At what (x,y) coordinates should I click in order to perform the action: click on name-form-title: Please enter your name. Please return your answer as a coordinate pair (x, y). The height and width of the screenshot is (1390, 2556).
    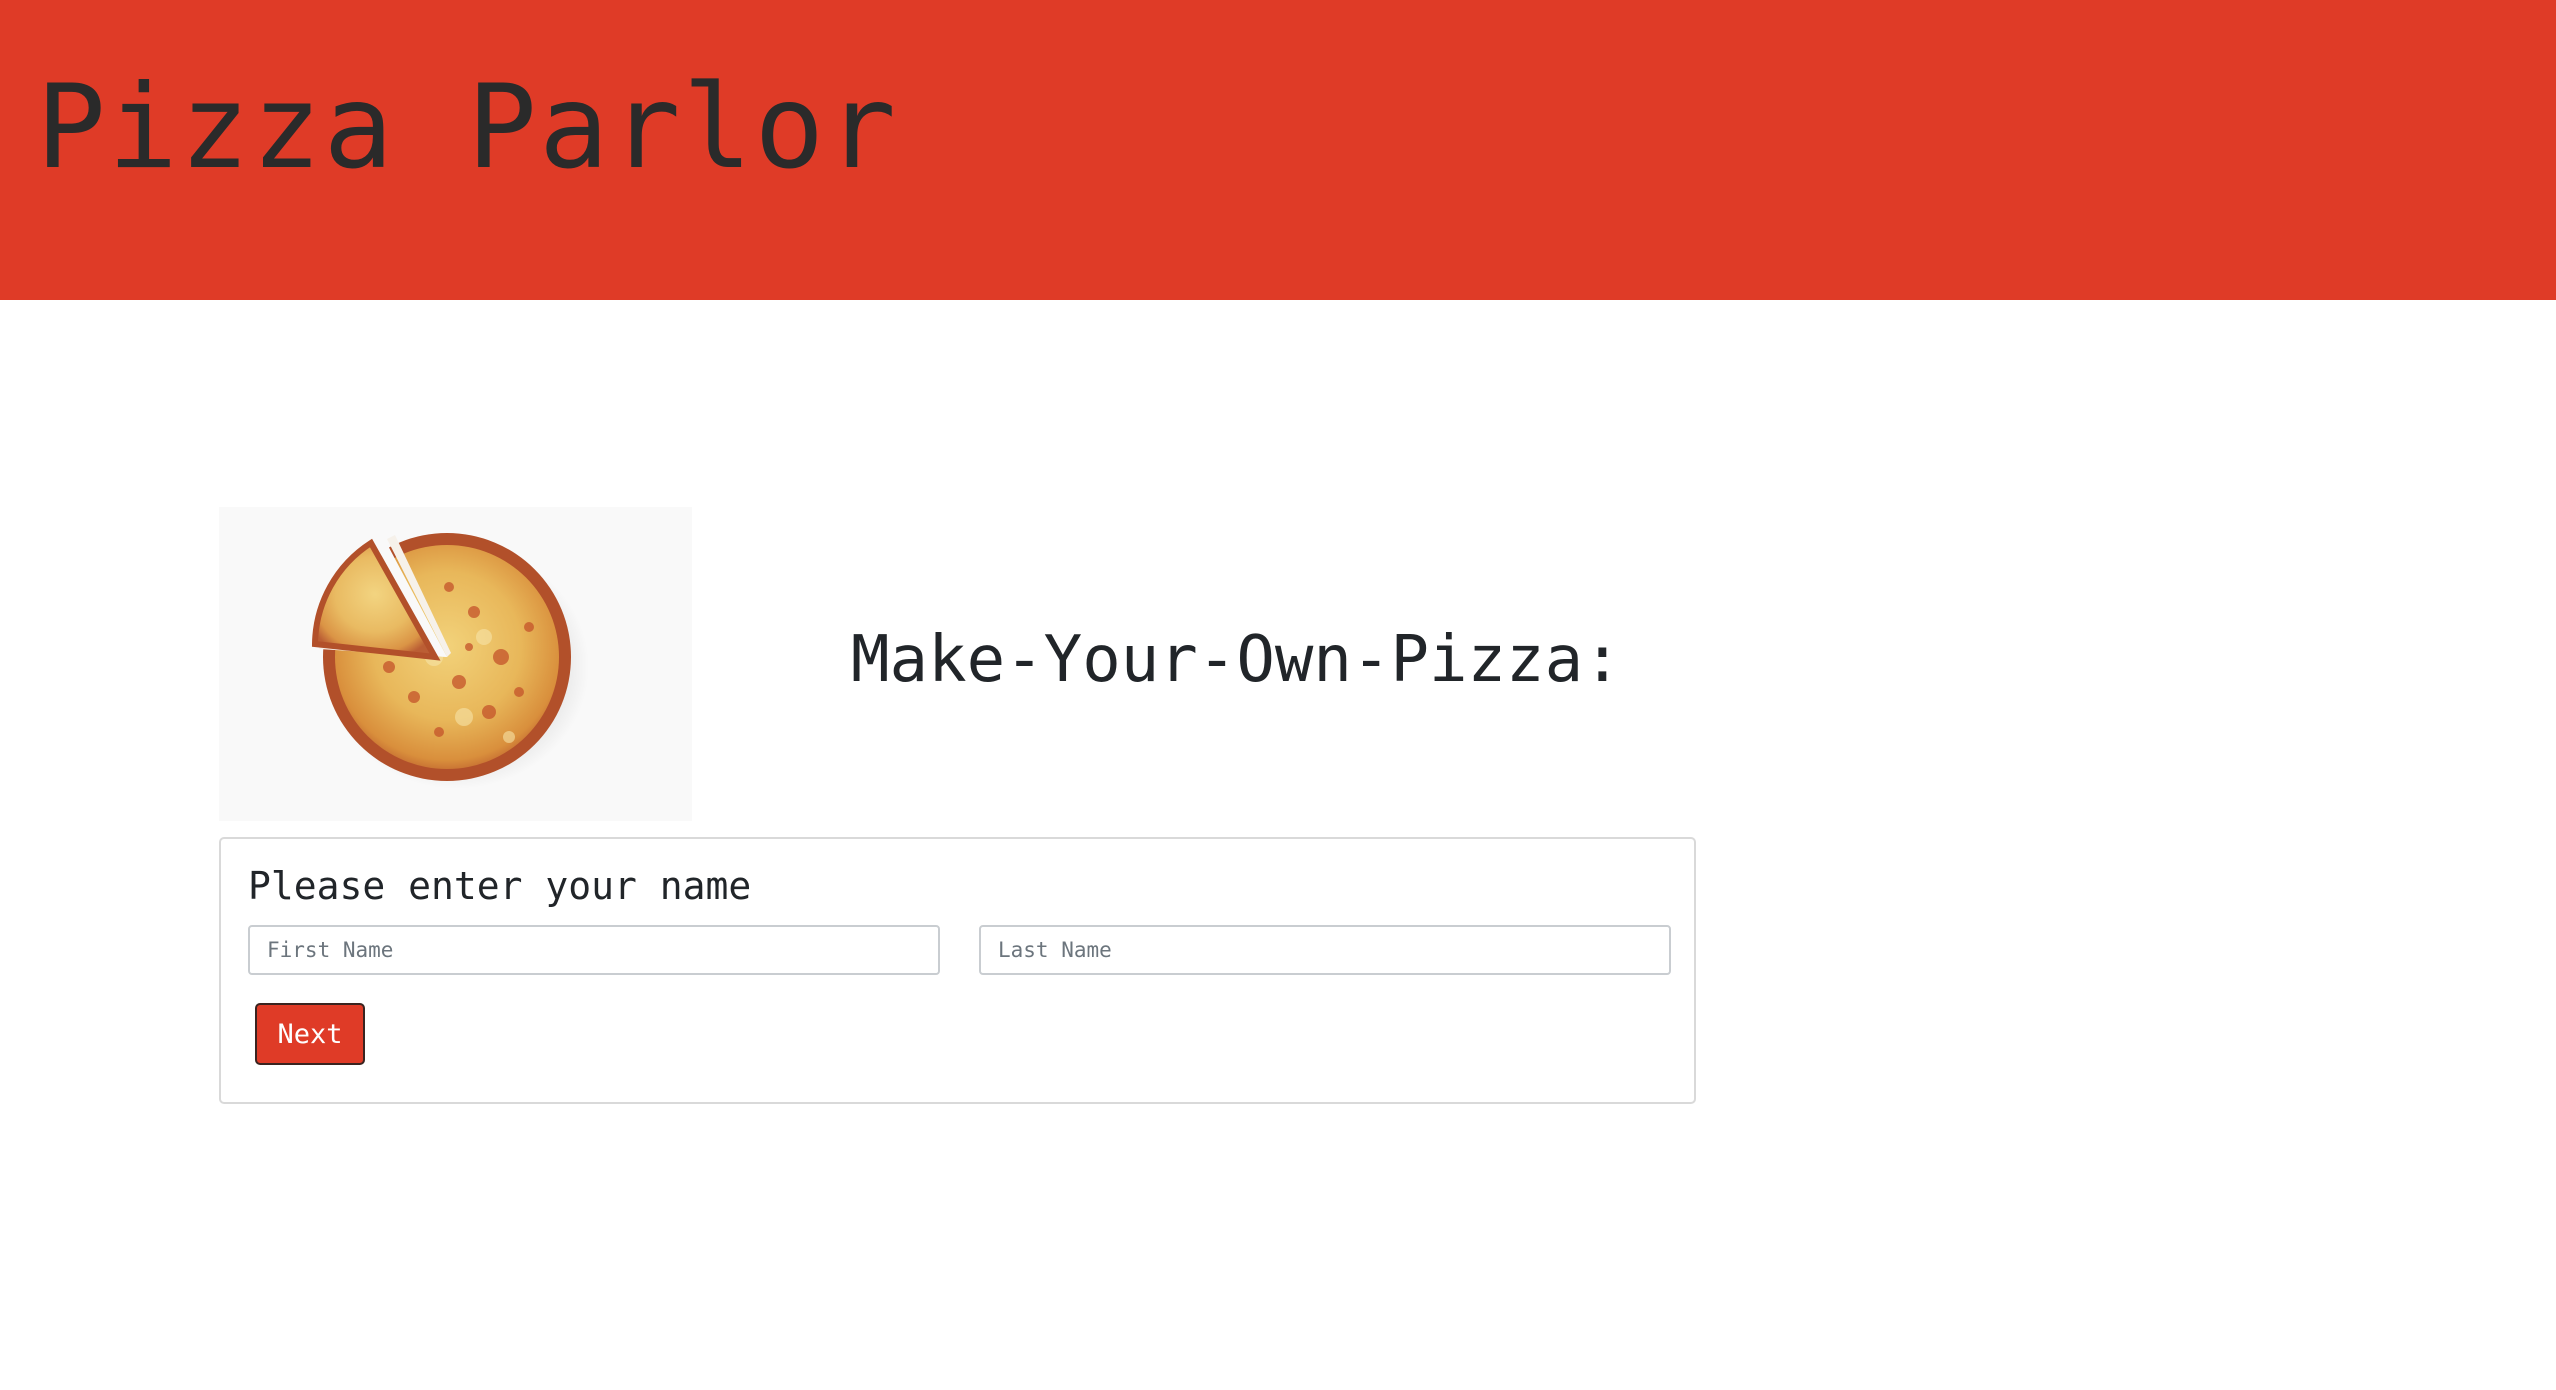
    Looking at the image, I should click on (500, 886).